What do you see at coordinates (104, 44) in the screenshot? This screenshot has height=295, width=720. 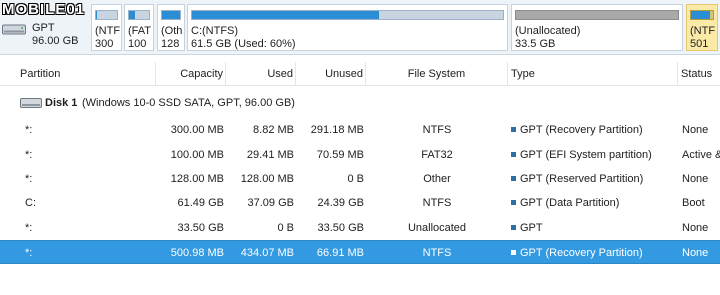 I see `partition-tile-size: 300` at bounding box center [104, 44].